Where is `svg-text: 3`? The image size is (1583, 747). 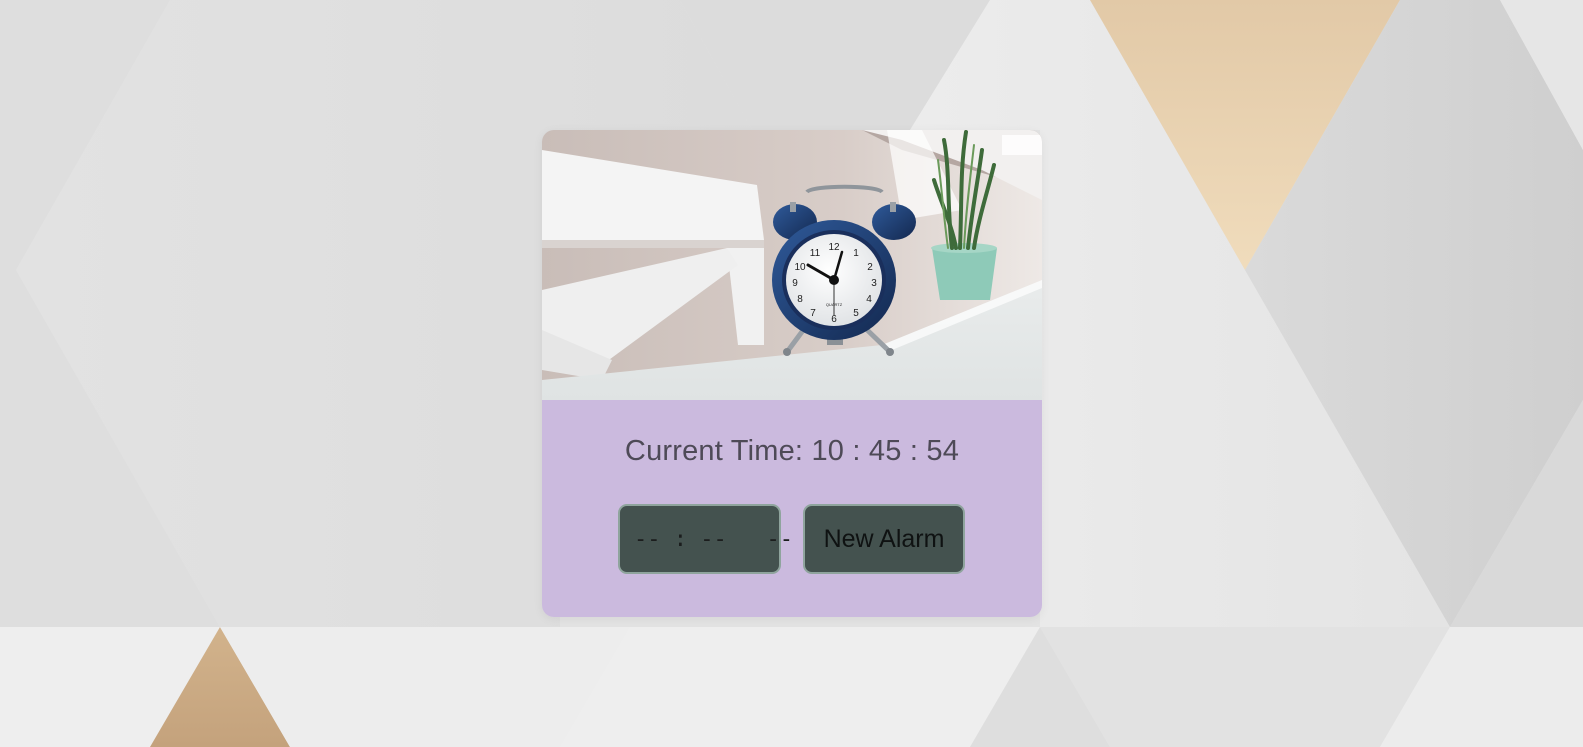
svg-text: 3 is located at coordinates (874, 283).